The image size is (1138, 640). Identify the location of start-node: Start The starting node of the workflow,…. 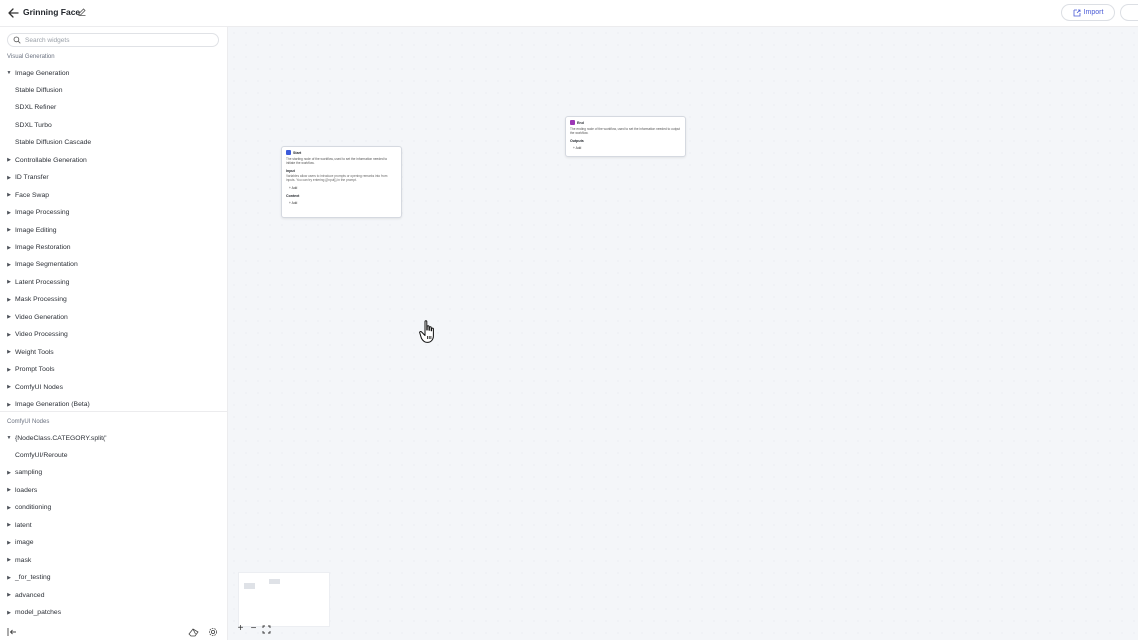
(341, 182).